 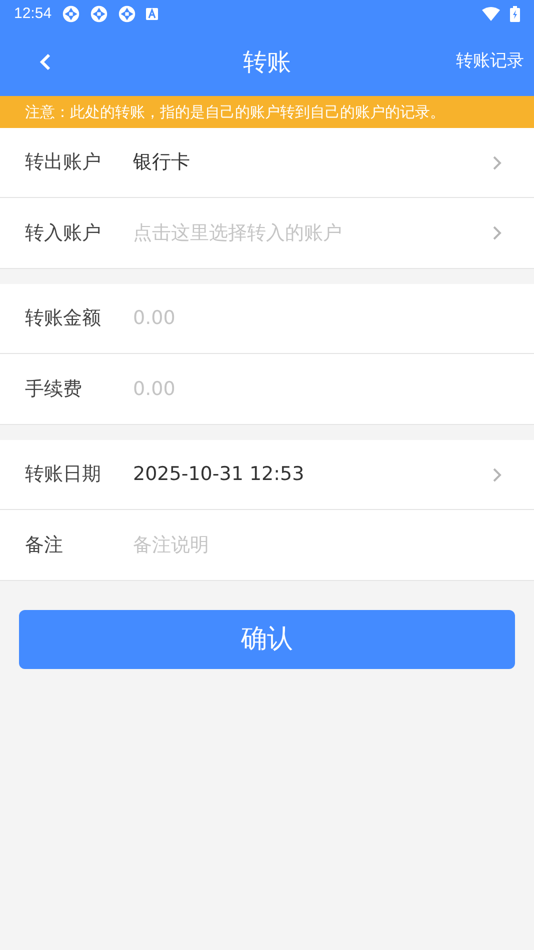 I want to click on field-label: 备注, so click(x=44, y=545).